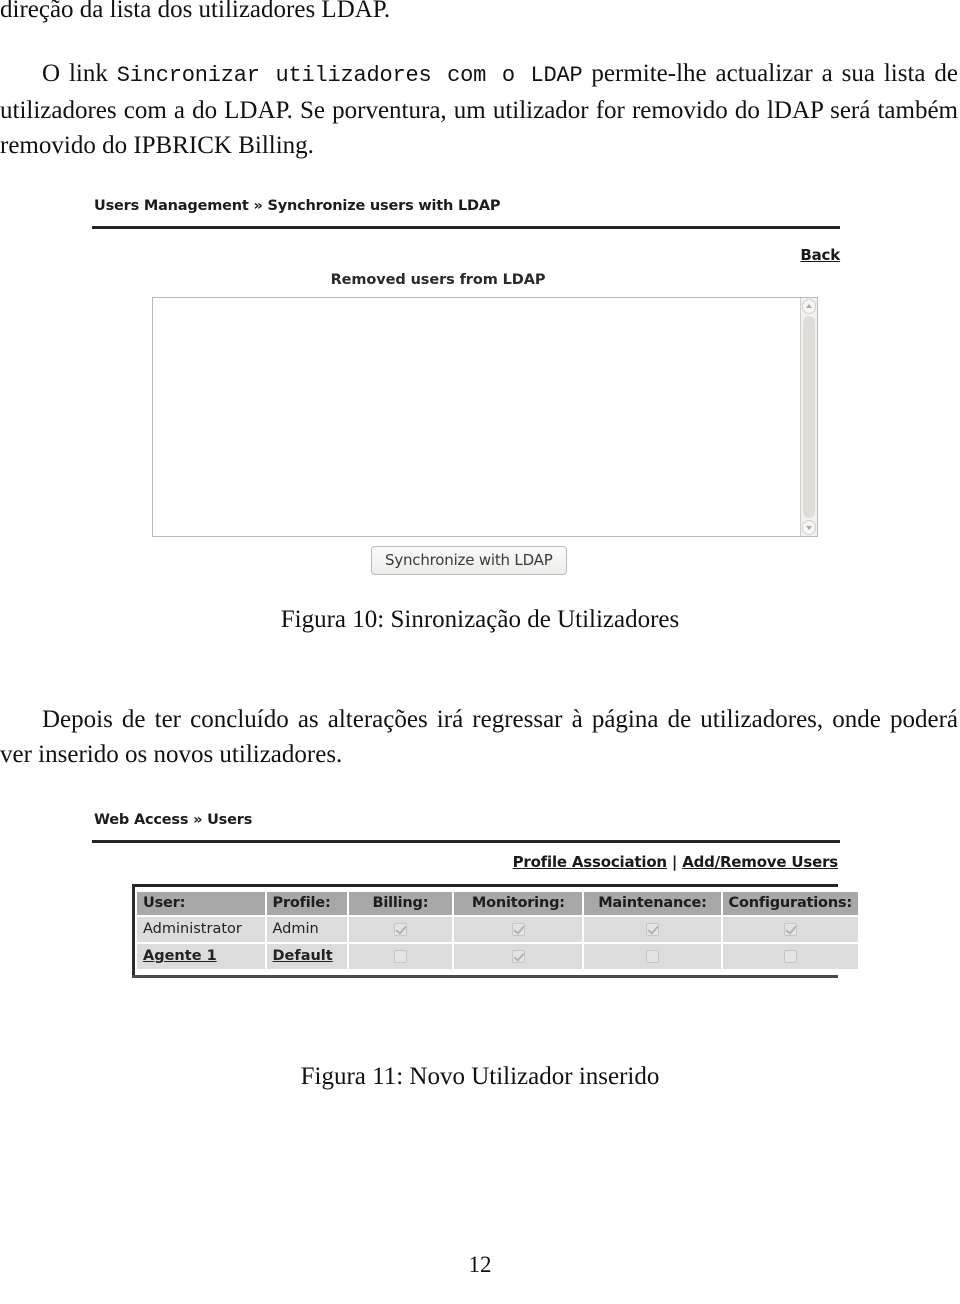 This screenshot has height=1304, width=960. What do you see at coordinates (485, 976) in the screenshot?
I see `table-bottom-divider` at bounding box center [485, 976].